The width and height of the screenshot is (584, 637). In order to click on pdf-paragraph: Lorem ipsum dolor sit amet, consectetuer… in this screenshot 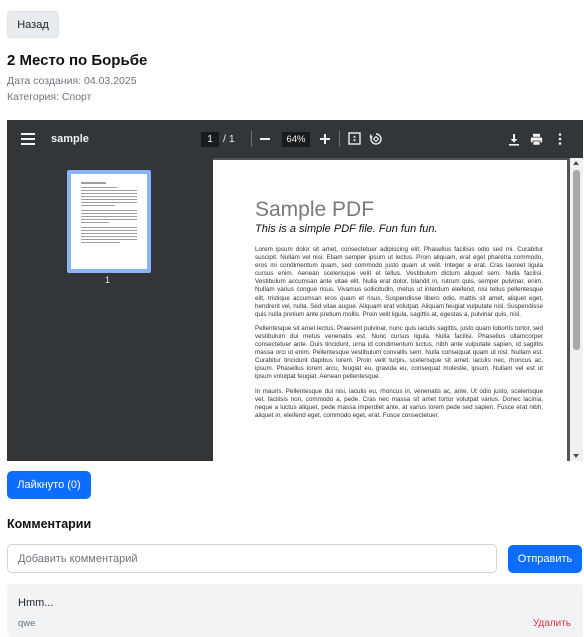, I will do `click(399, 282)`.